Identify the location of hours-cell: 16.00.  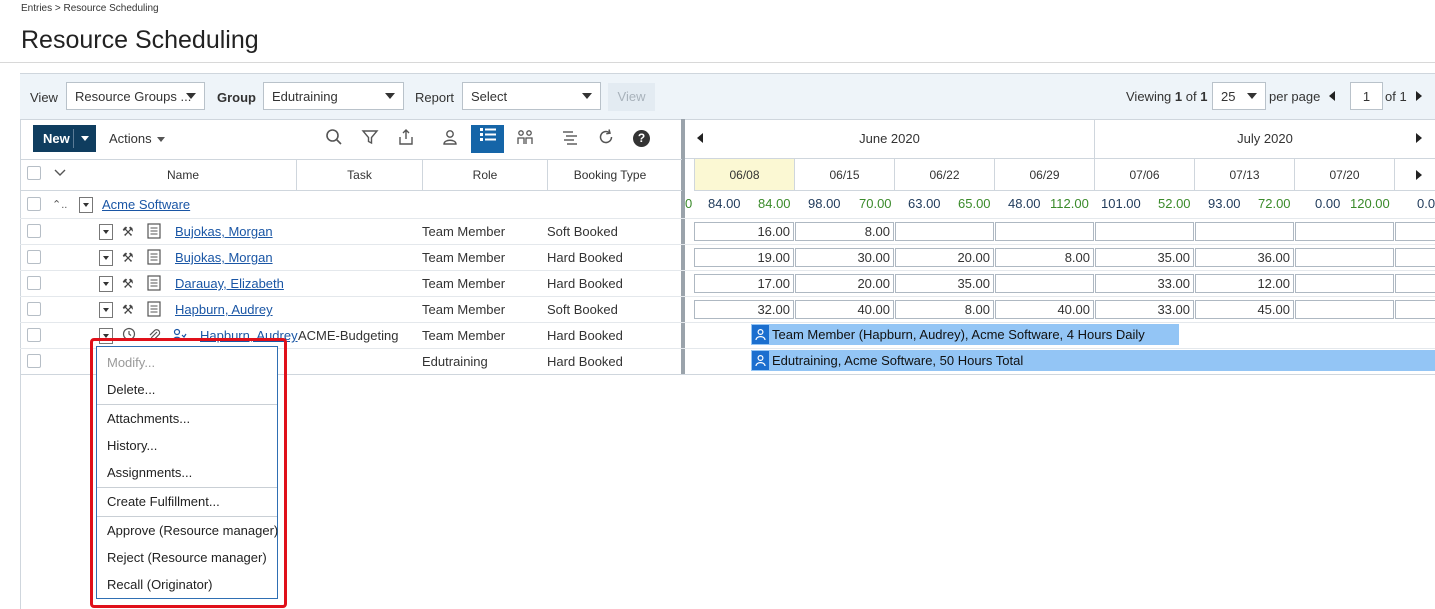
(744, 231).